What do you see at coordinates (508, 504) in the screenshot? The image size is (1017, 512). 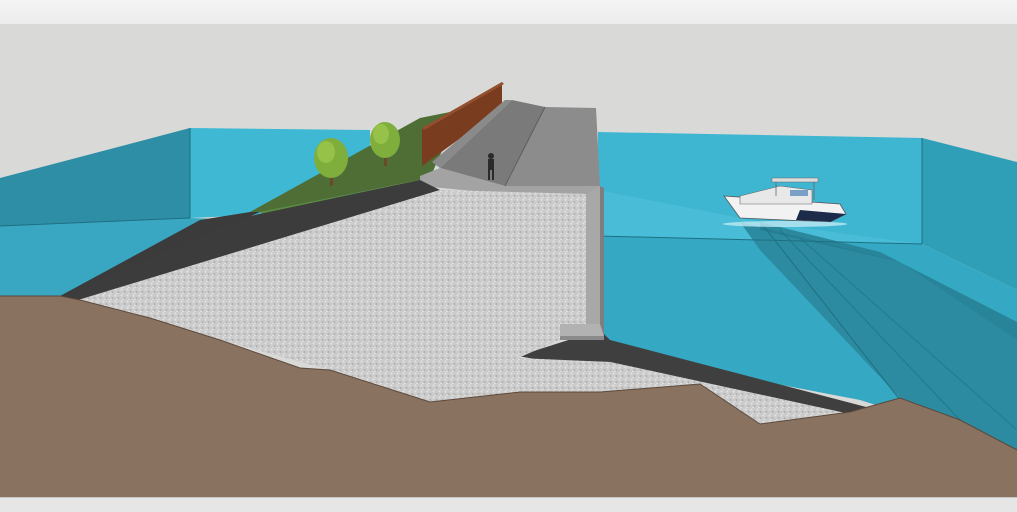 I see `status-bar` at bounding box center [508, 504].